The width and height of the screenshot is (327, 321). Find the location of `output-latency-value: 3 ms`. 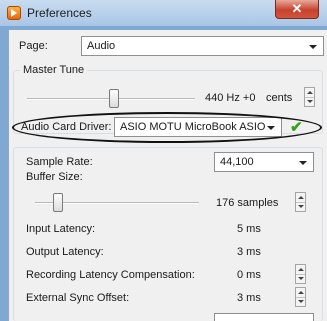

output-latency-value: 3 ms is located at coordinates (249, 252).